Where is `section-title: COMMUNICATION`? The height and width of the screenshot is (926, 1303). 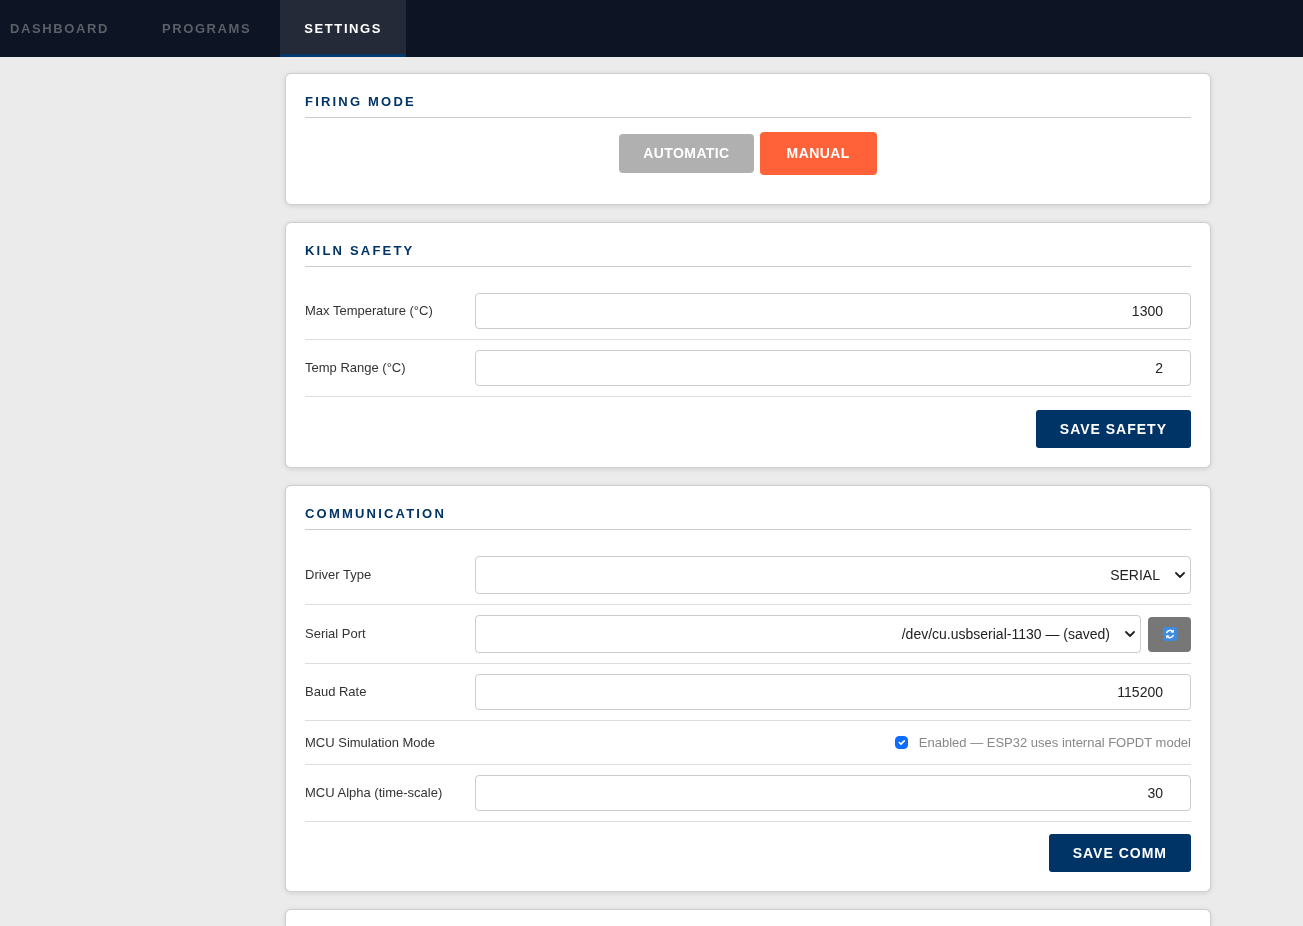 section-title: COMMUNICATION is located at coordinates (748, 517).